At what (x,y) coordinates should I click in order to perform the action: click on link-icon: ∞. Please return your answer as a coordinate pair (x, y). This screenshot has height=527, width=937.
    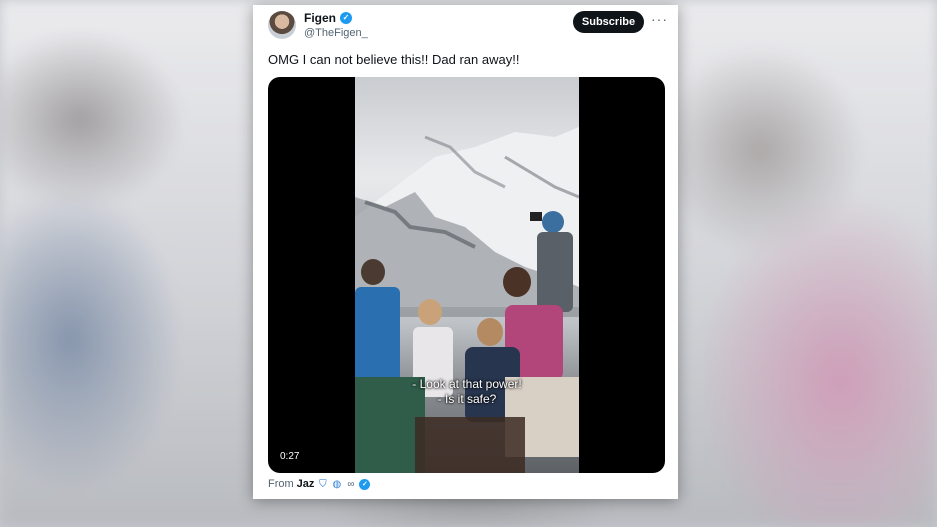
    Looking at the image, I should click on (351, 484).